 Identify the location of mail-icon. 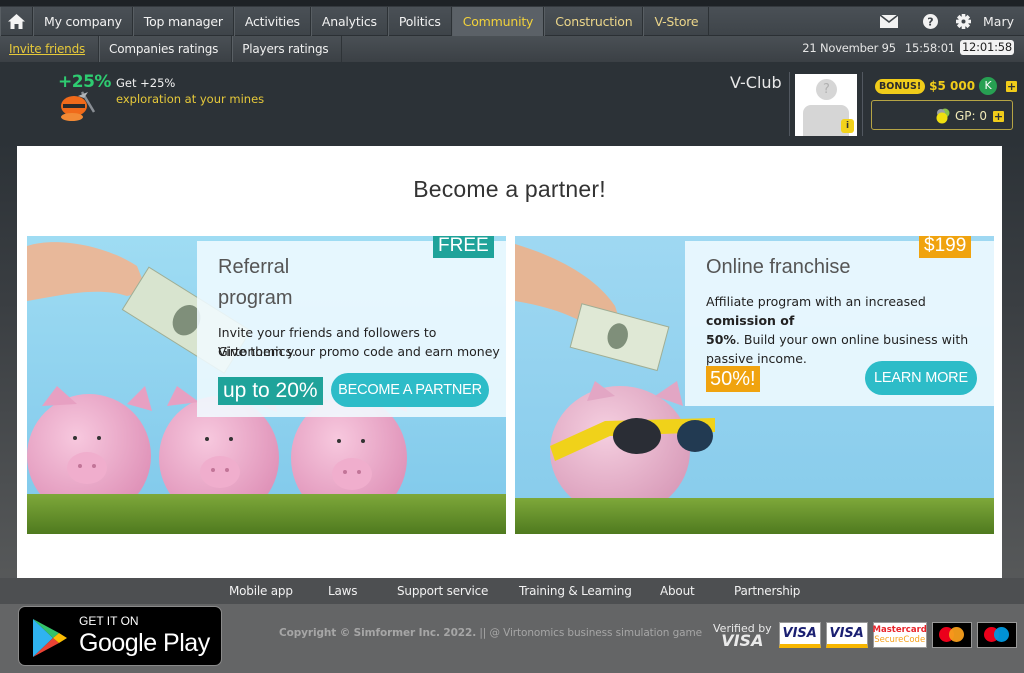
(889, 21).